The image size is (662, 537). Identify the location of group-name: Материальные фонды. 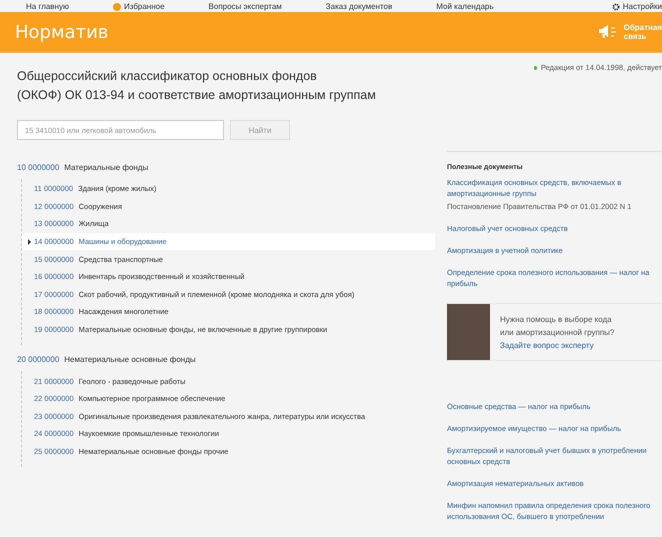
(106, 167).